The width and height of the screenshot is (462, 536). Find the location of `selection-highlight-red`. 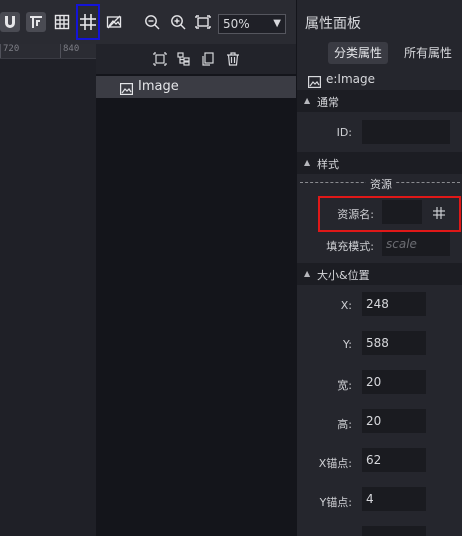

selection-highlight-red is located at coordinates (389, 214).